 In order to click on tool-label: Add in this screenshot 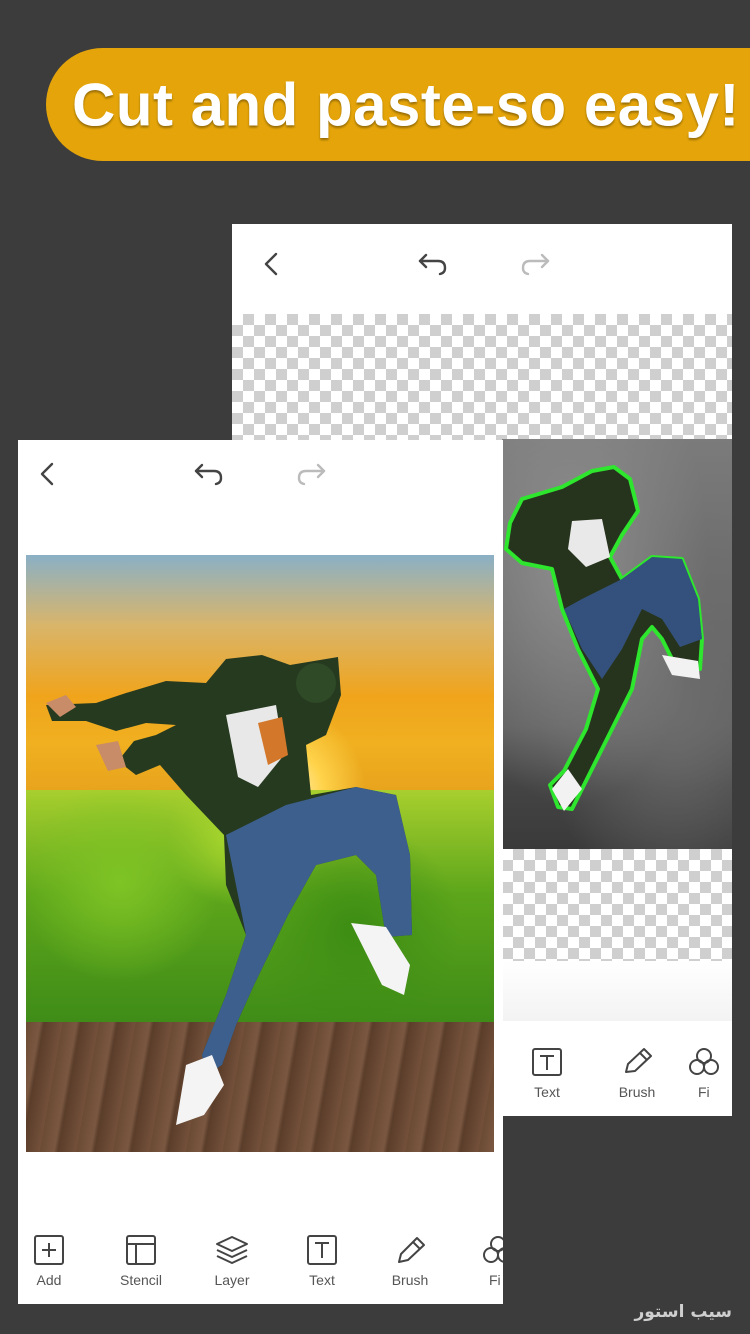, I will do `click(49, 1280)`.